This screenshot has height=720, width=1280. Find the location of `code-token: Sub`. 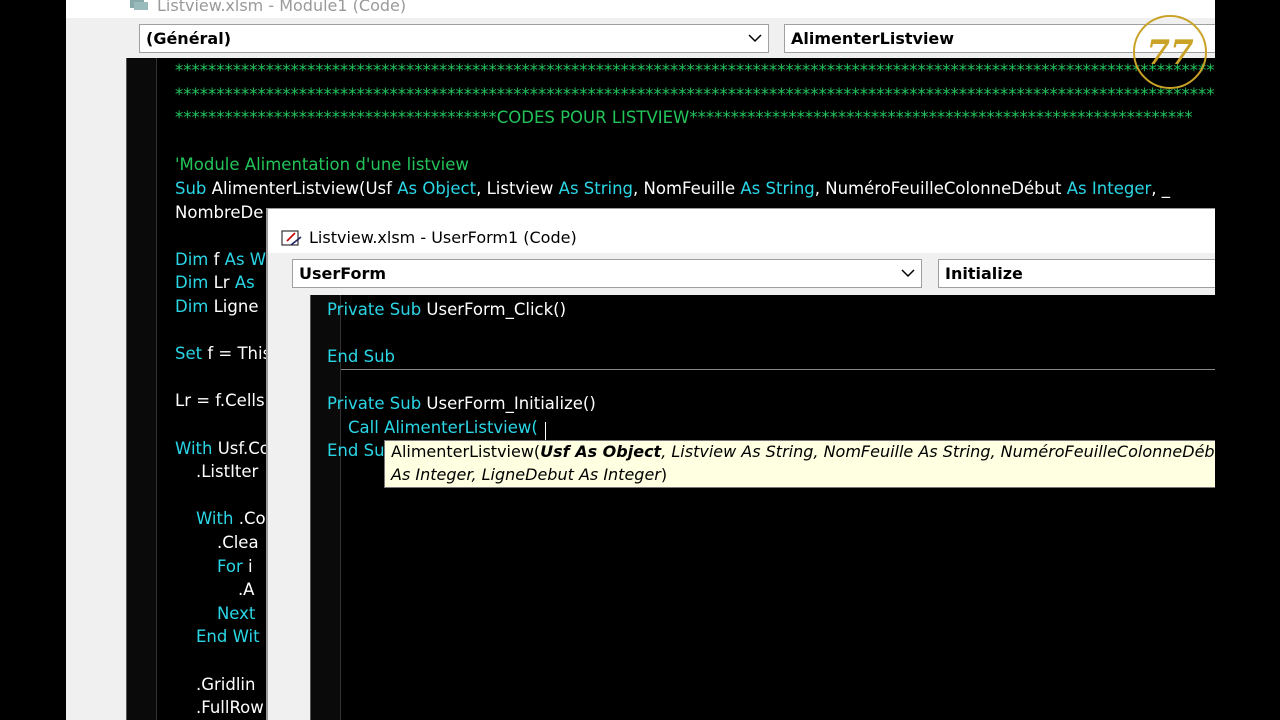

code-token: Sub is located at coordinates (193, 188).